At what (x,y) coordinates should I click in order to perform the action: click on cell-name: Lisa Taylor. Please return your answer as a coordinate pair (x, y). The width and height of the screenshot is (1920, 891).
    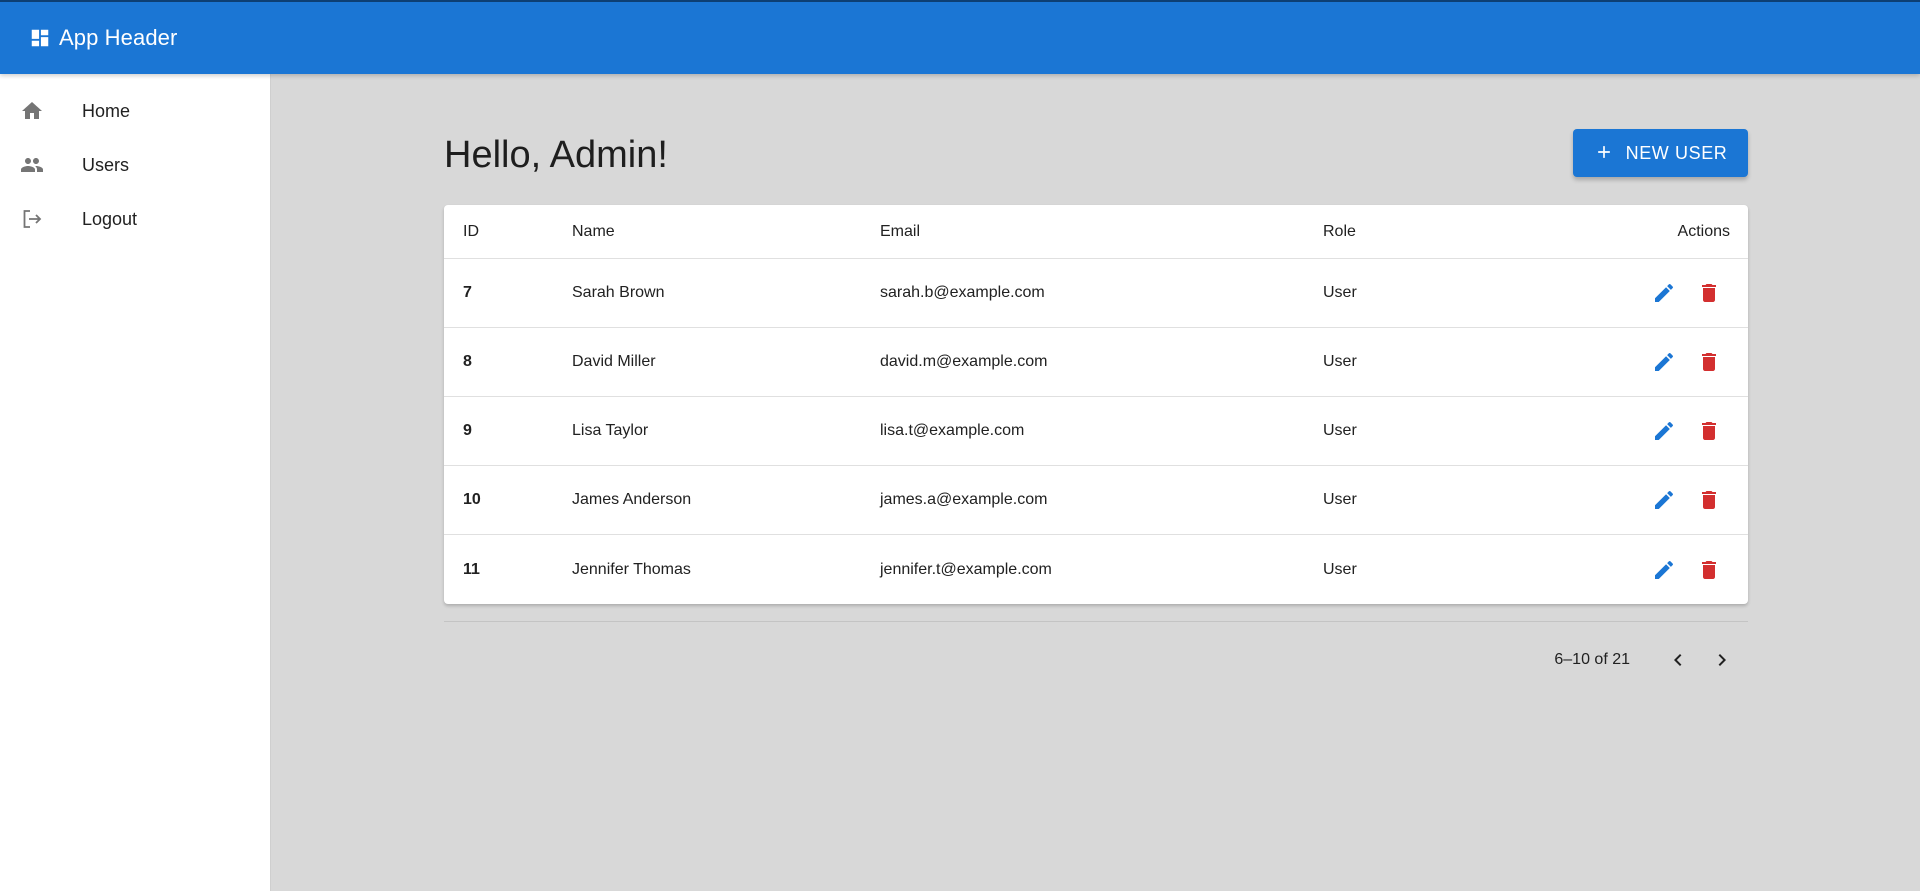
    Looking at the image, I should click on (610, 430).